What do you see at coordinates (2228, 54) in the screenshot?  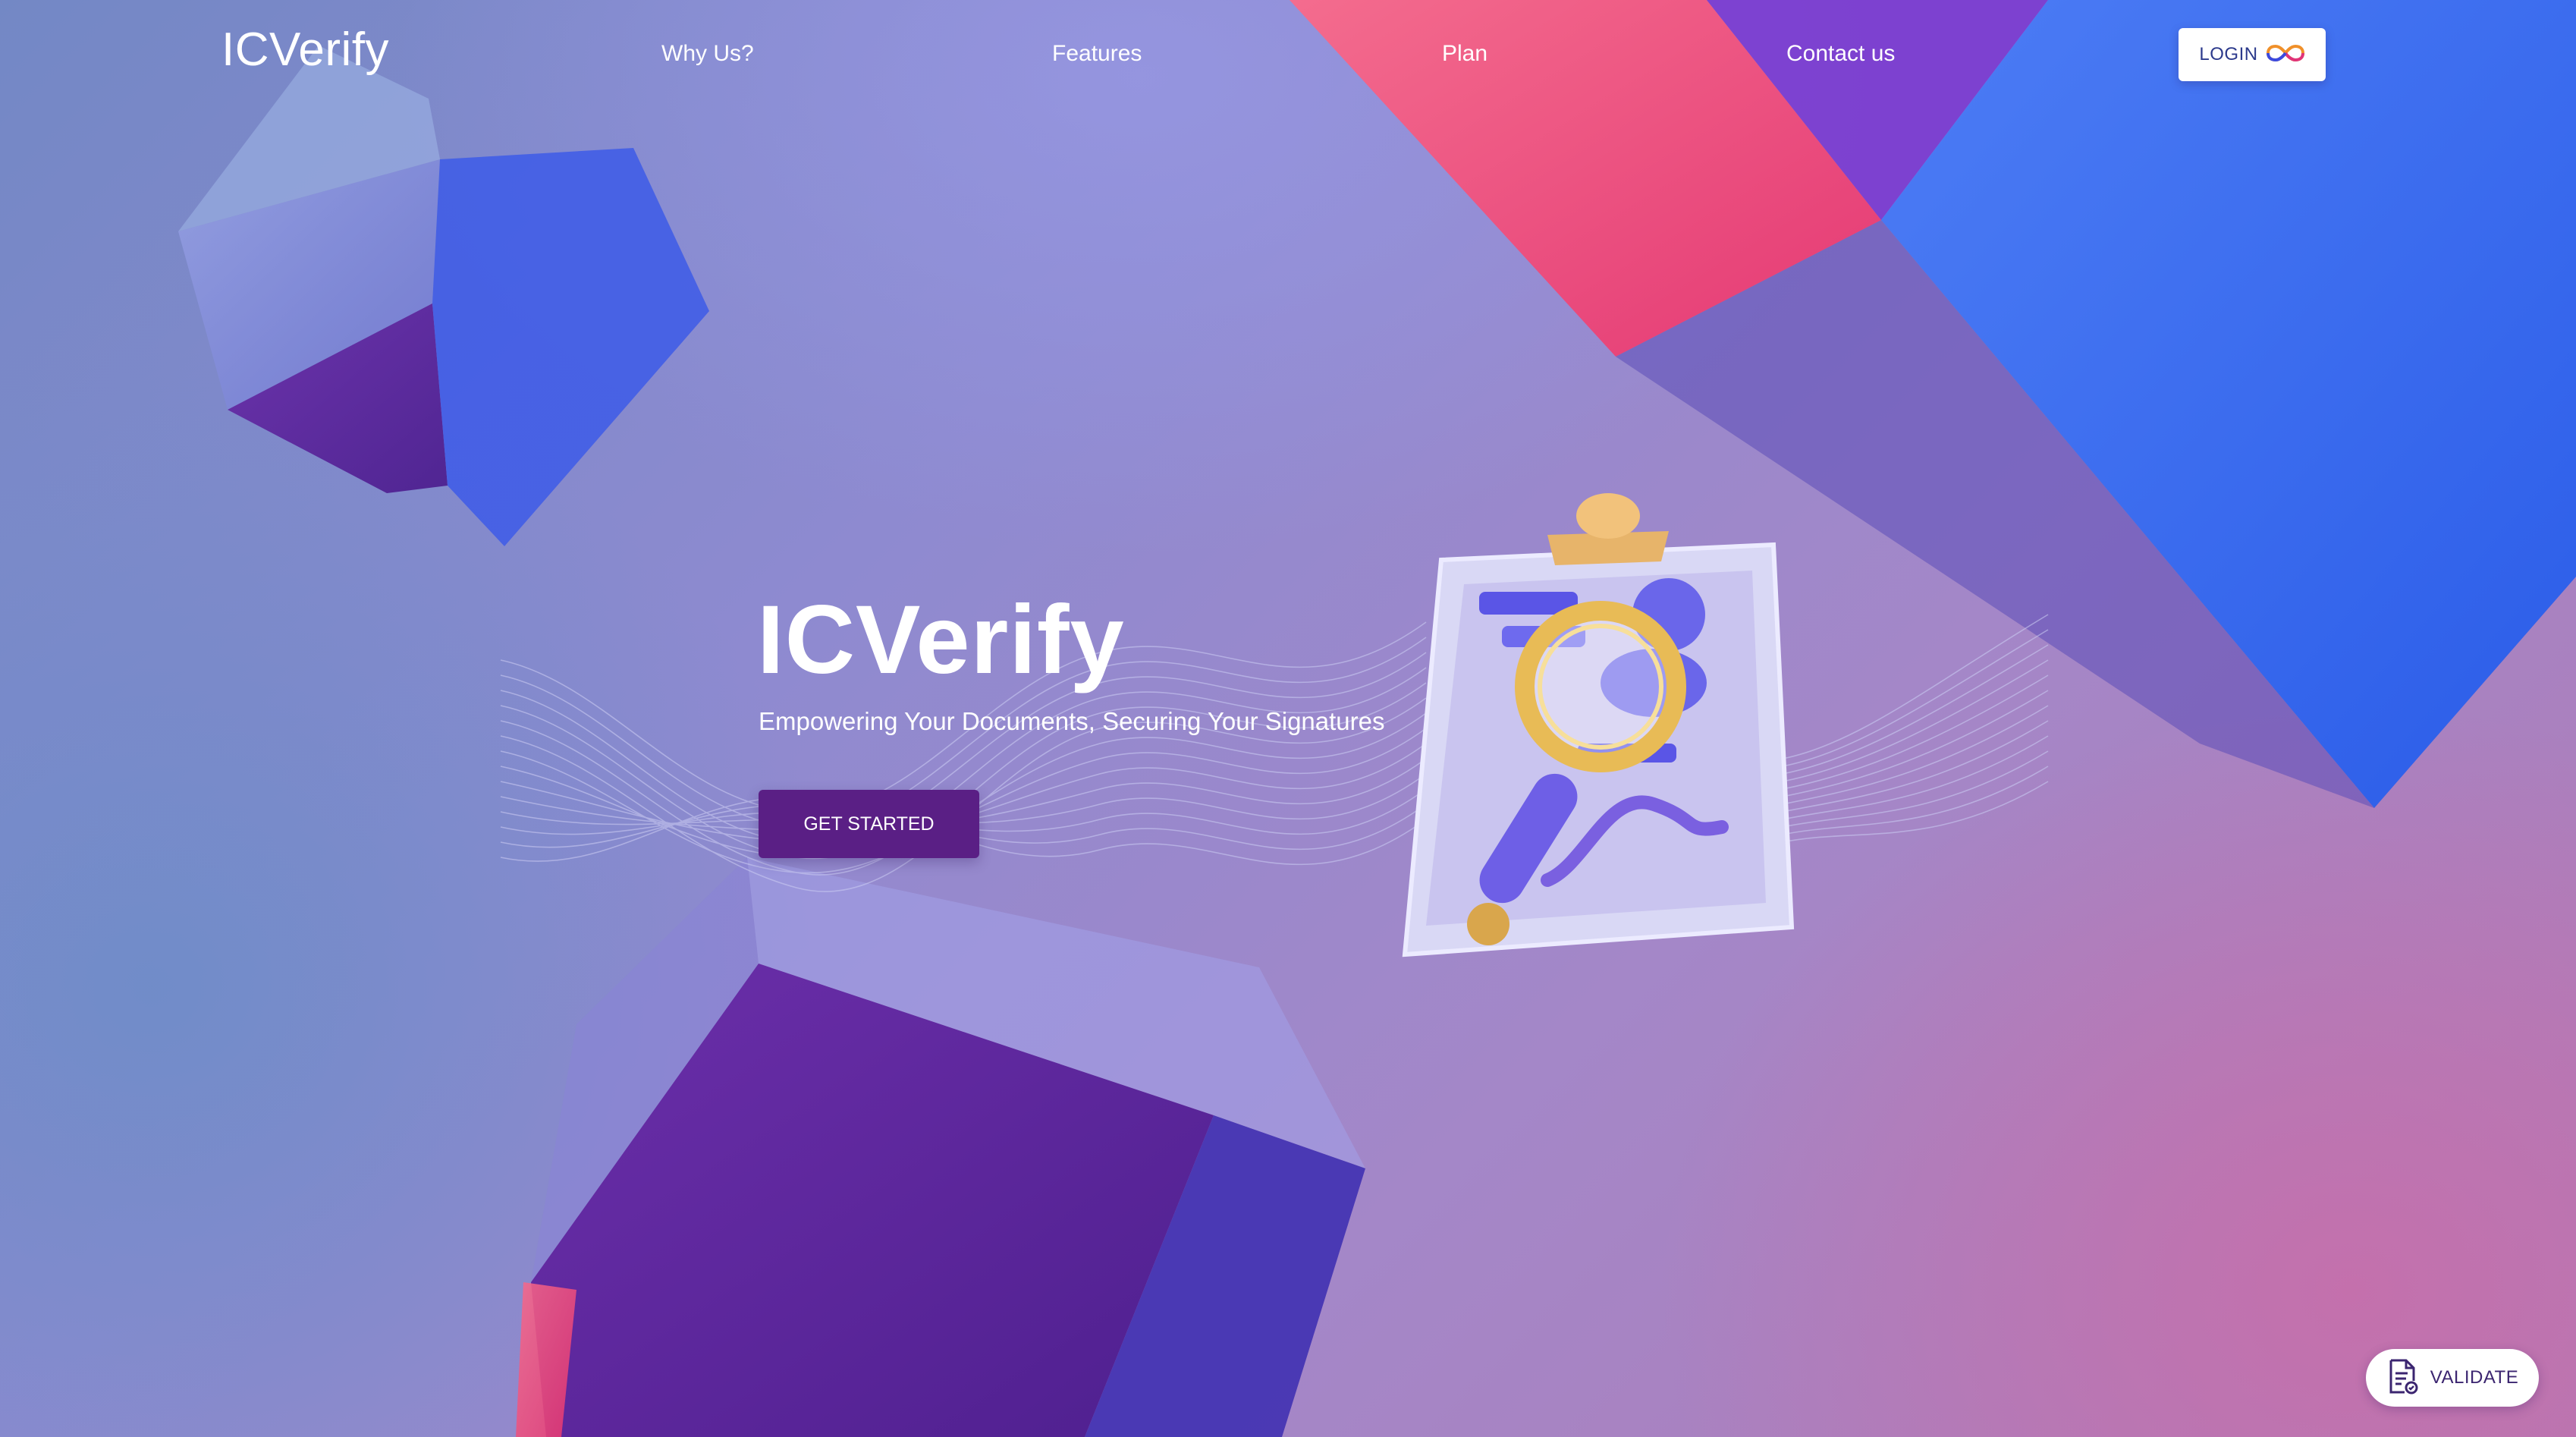 I see `login-label: LOGIN` at bounding box center [2228, 54].